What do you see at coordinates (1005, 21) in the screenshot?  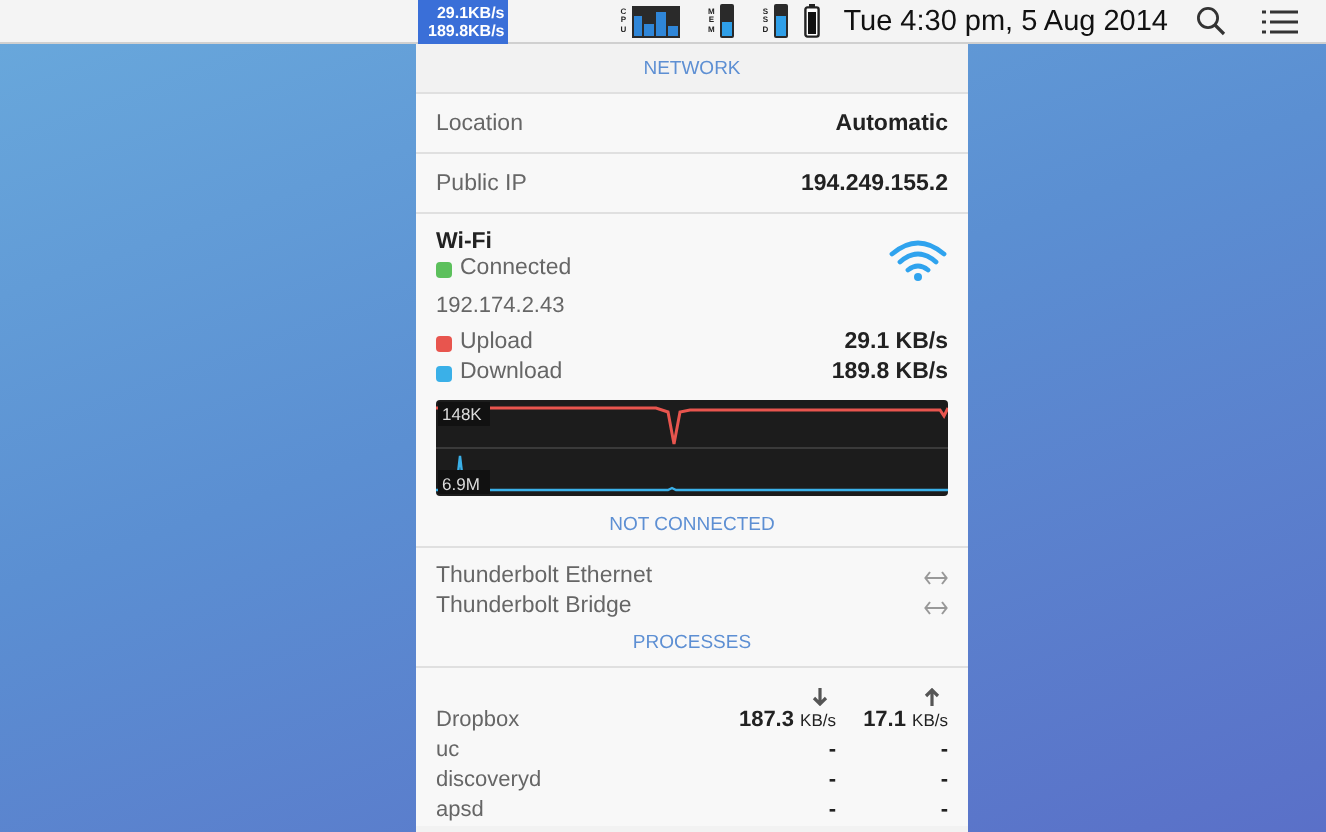 I see `menubar-clock: Tue 4:30 pm, 5 Aug 2014` at bounding box center [1005, 21].